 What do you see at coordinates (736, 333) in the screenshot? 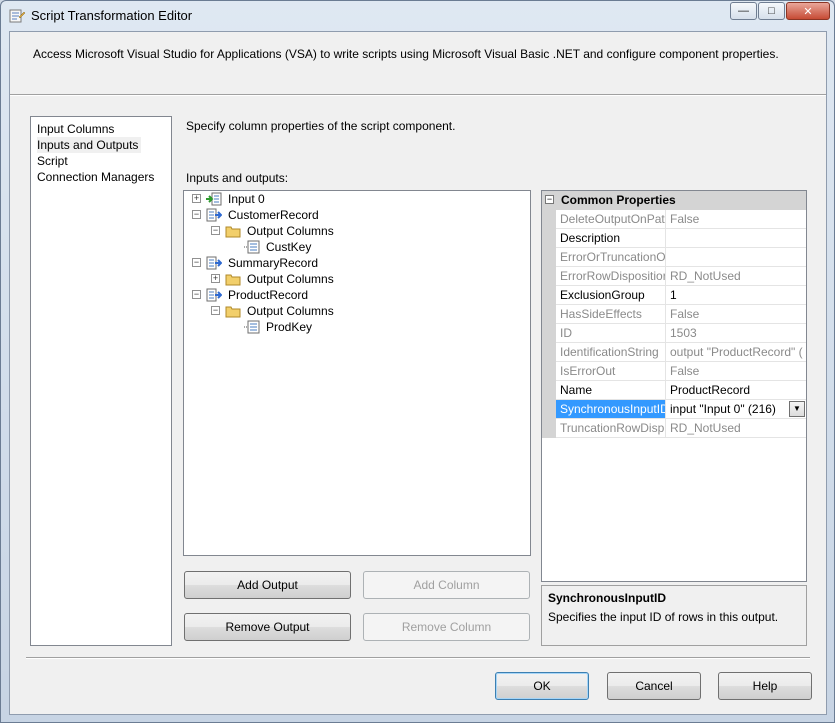
I see `property-value: 1503` at bounding box center [736, 333].